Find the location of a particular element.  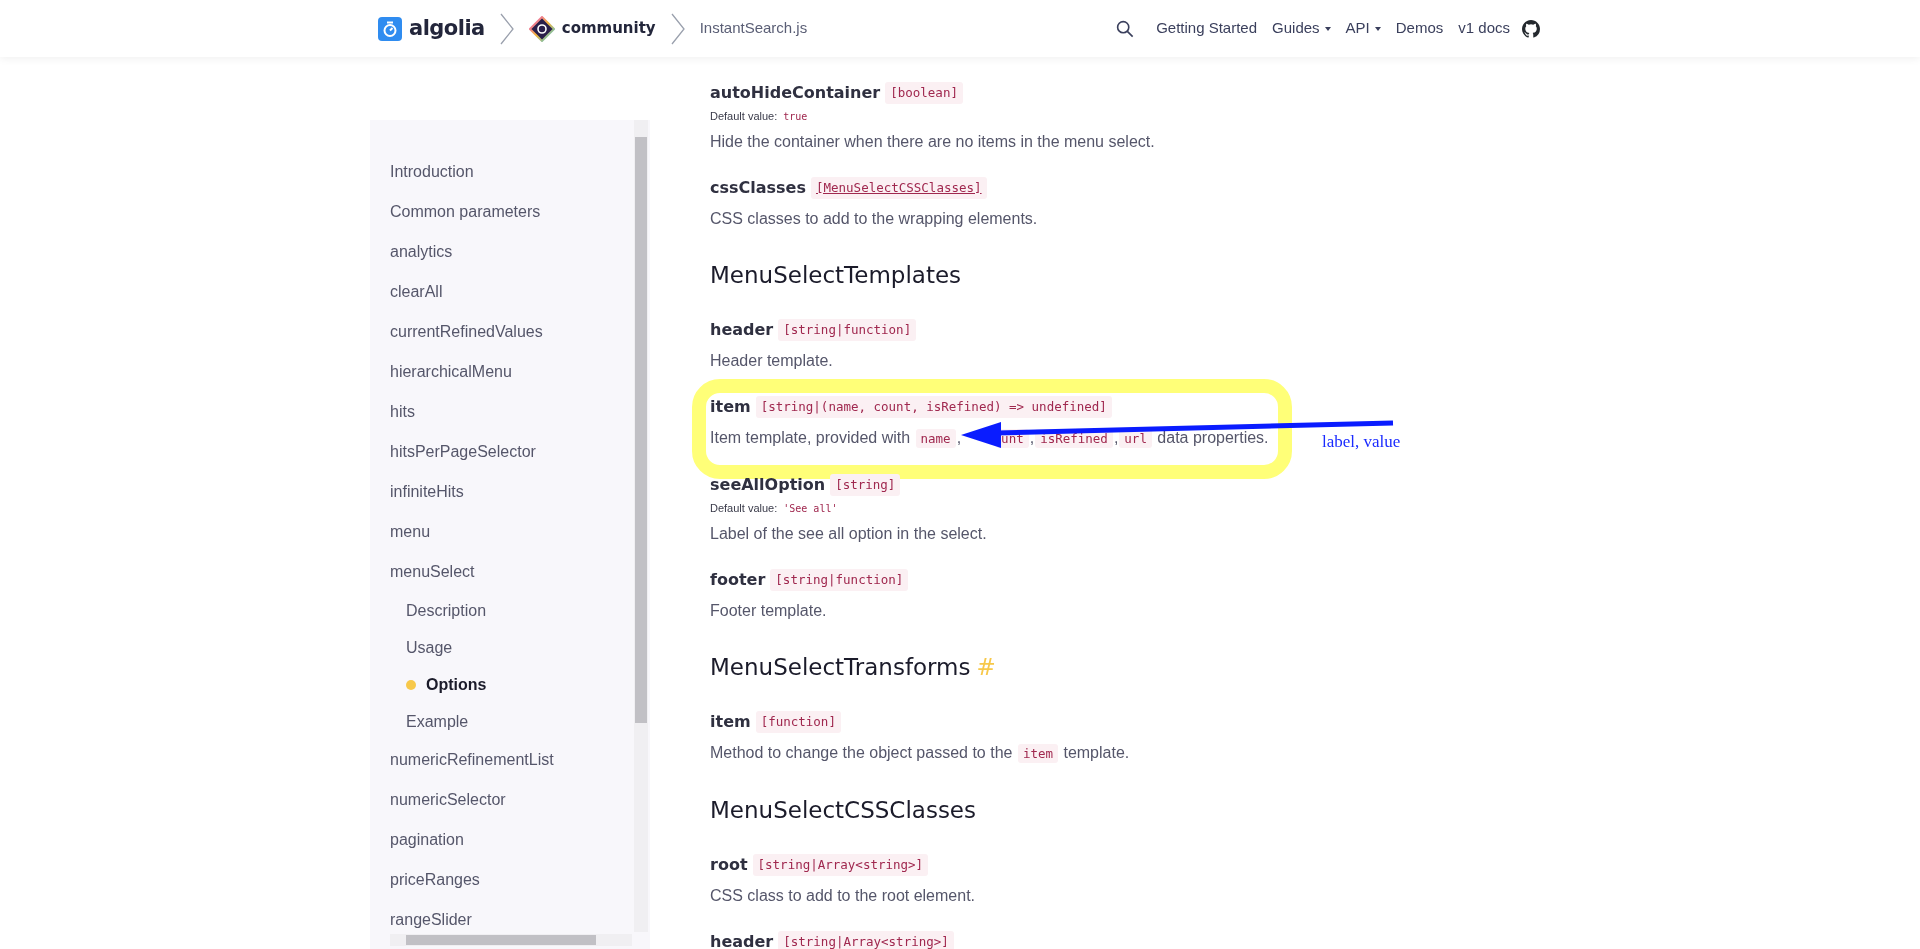

inline-code: name is located at coordinates (935, 438).